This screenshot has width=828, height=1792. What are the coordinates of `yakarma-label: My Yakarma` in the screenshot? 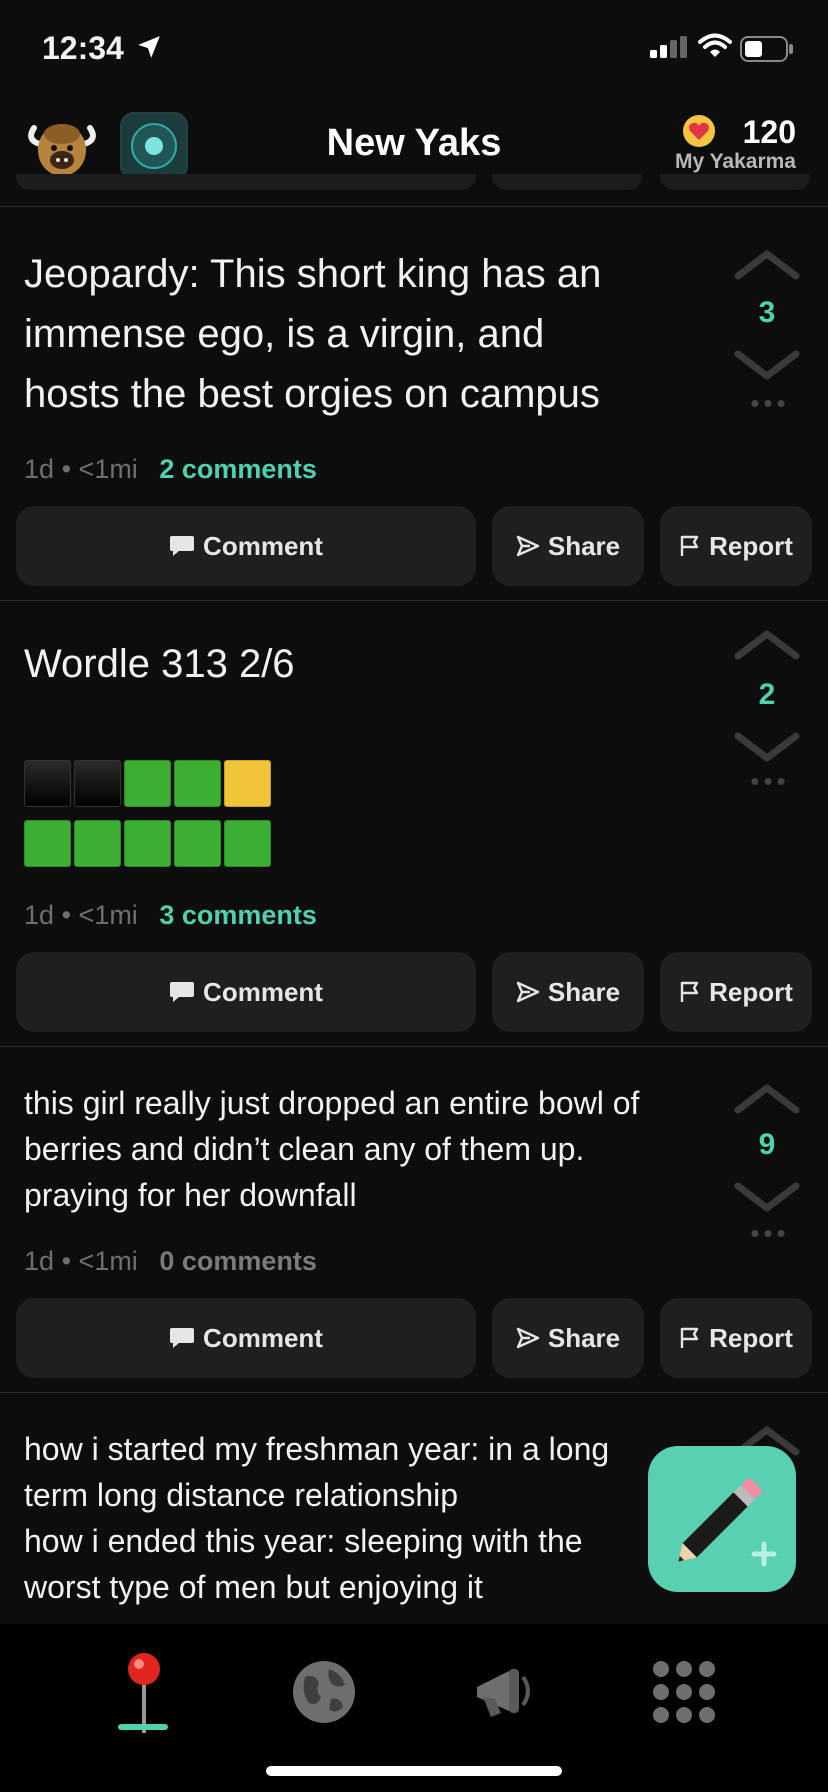 It's located at (735, 161).